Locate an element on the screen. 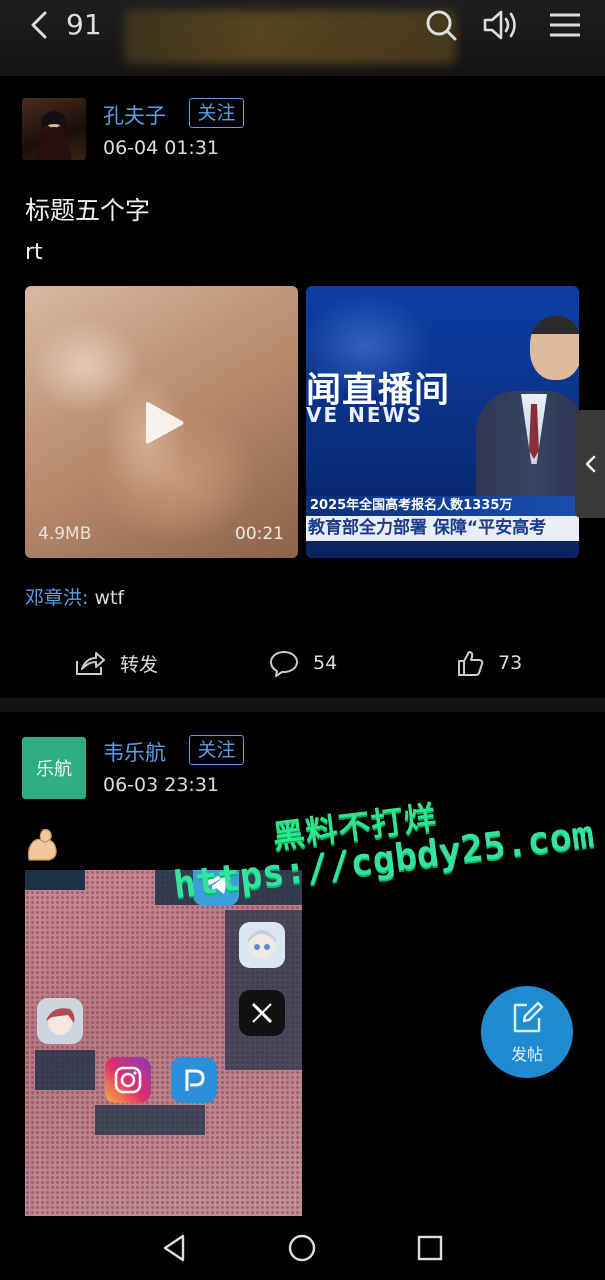 Image resolution: width=605 pixels, height=1280 pixels. nav-recents-icon is located at coordinates (430, 1248).